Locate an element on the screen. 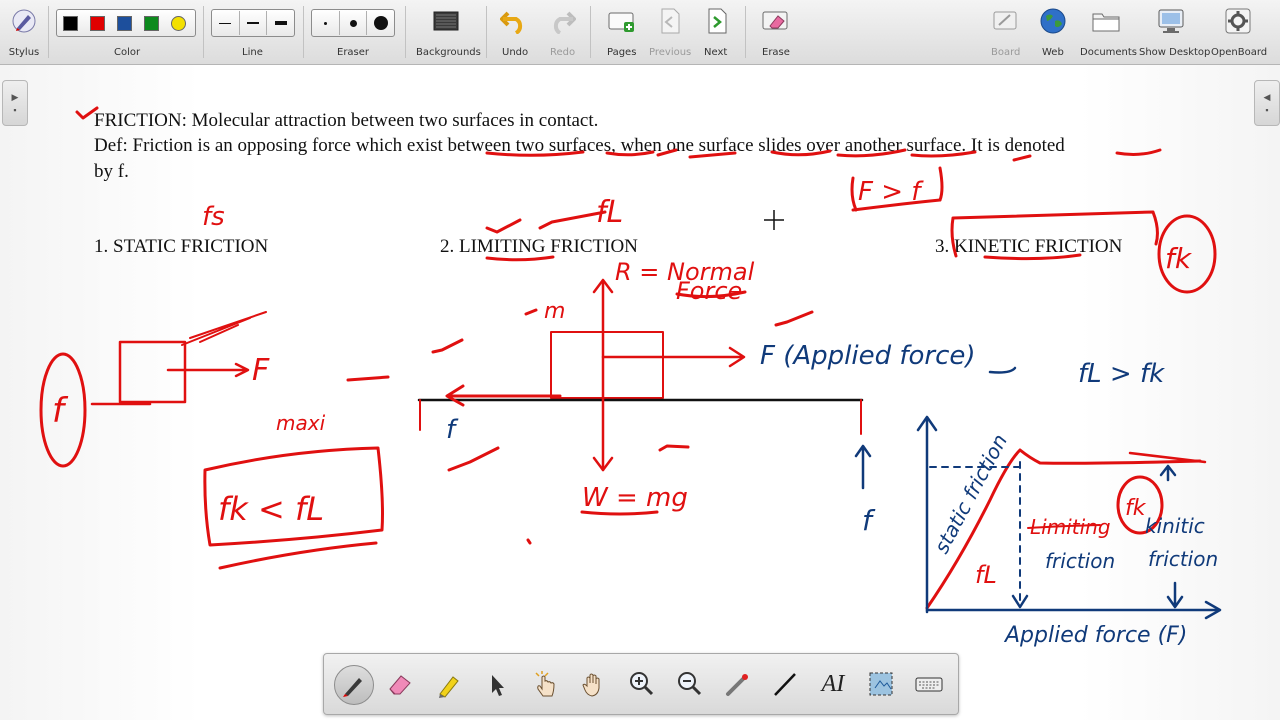 Image resolution: width=1280 pixels, height=720 pixels. backgrounds-label: Backgrounds is located at coordinates (448, 52).